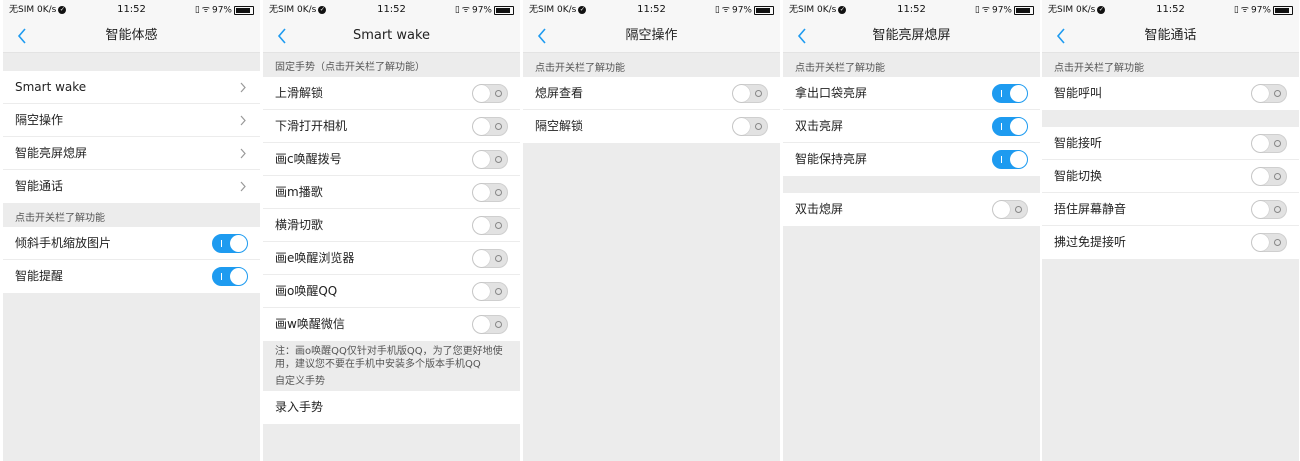 This screenshot has height=461, width=1300. I want to click on toggle-row: 隔空解锁, so click(651, 126).